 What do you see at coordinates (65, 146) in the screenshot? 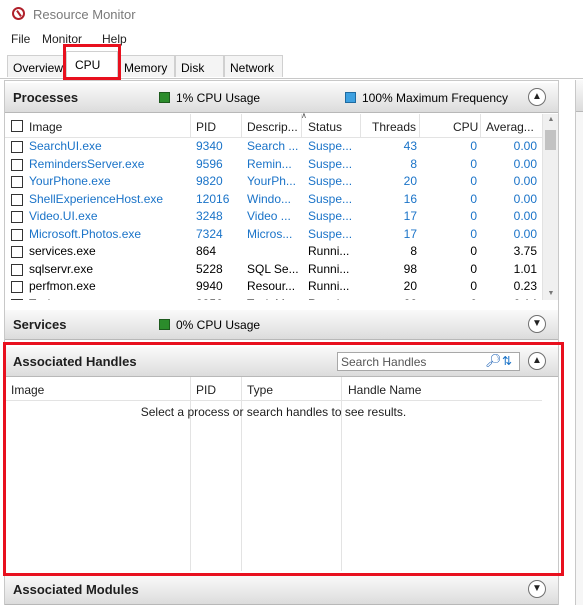
I see `process-image: SearchUI.exe` at bounding box center [65, 146].